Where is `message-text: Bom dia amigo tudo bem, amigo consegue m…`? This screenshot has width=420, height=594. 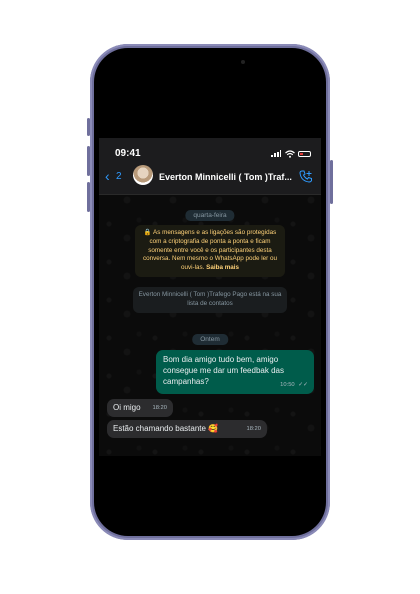 message-text: Bom dia amigo tudo bem, amigo consegue m… is located at coordinates (223, 370).